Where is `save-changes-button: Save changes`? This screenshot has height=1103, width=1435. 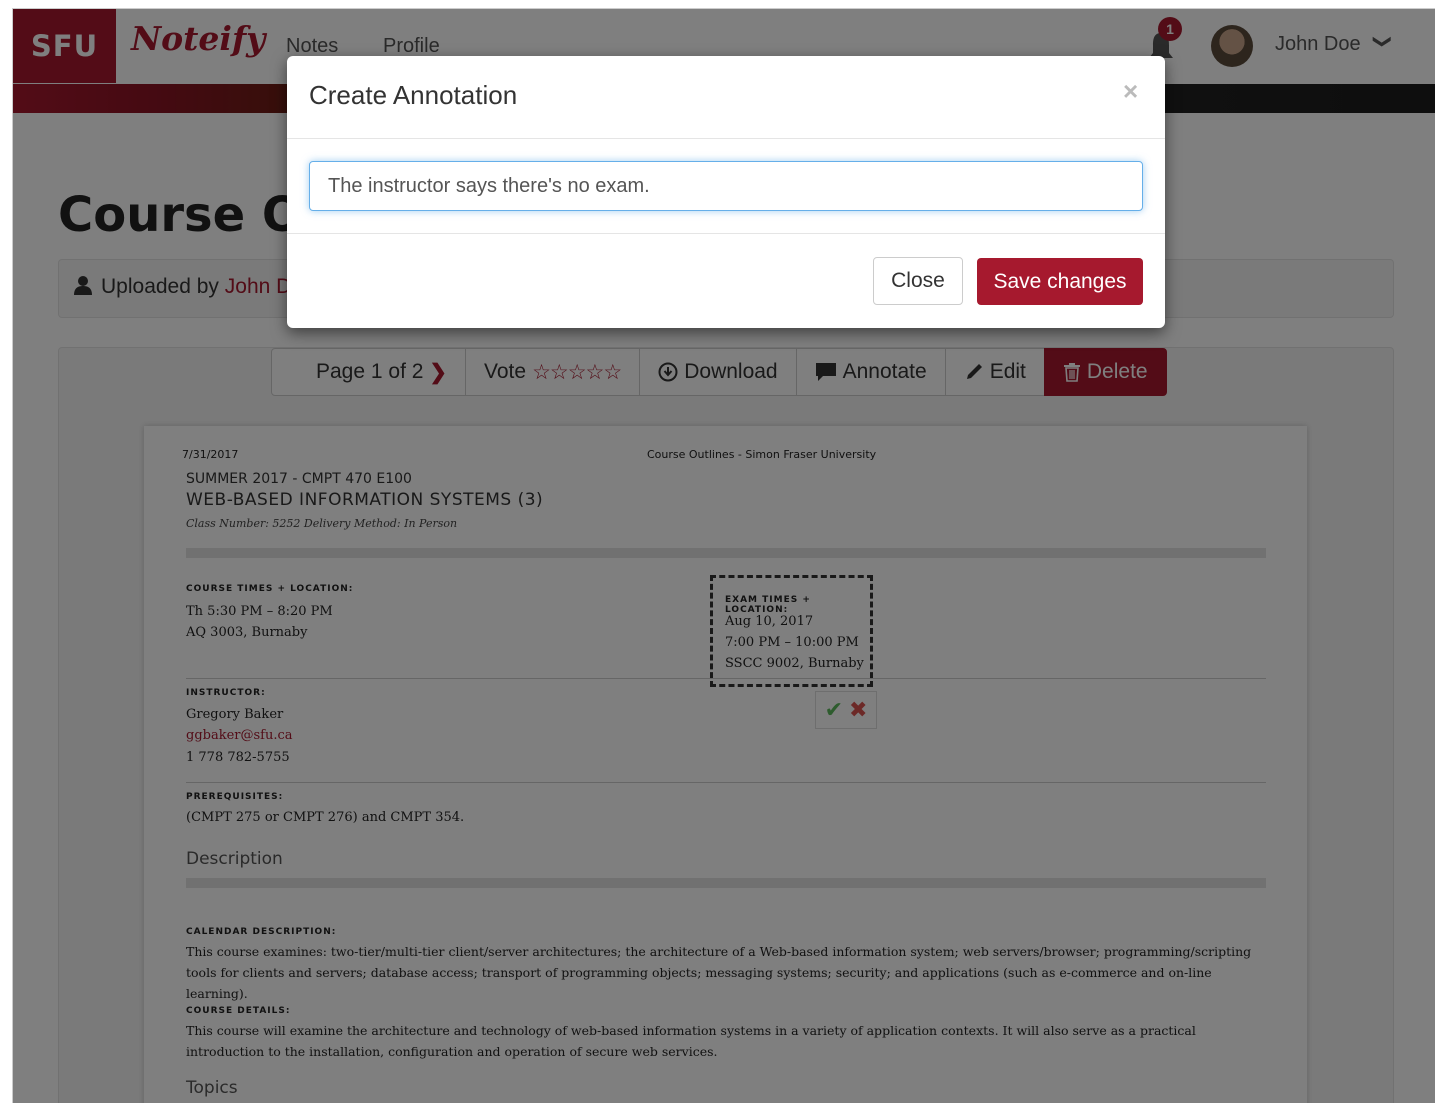
save-changes-button: Save changes is located at coordinates (1060, 281).